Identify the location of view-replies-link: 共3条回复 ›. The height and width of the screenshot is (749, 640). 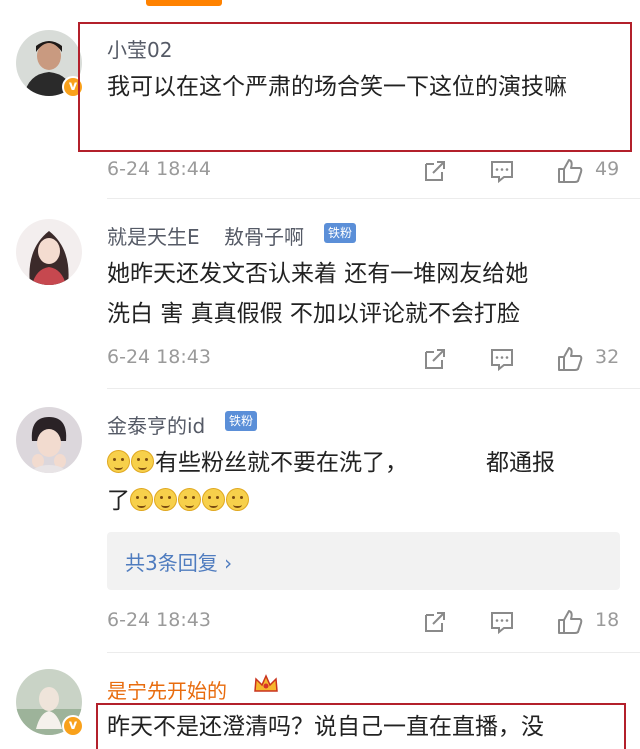
(178, 561).